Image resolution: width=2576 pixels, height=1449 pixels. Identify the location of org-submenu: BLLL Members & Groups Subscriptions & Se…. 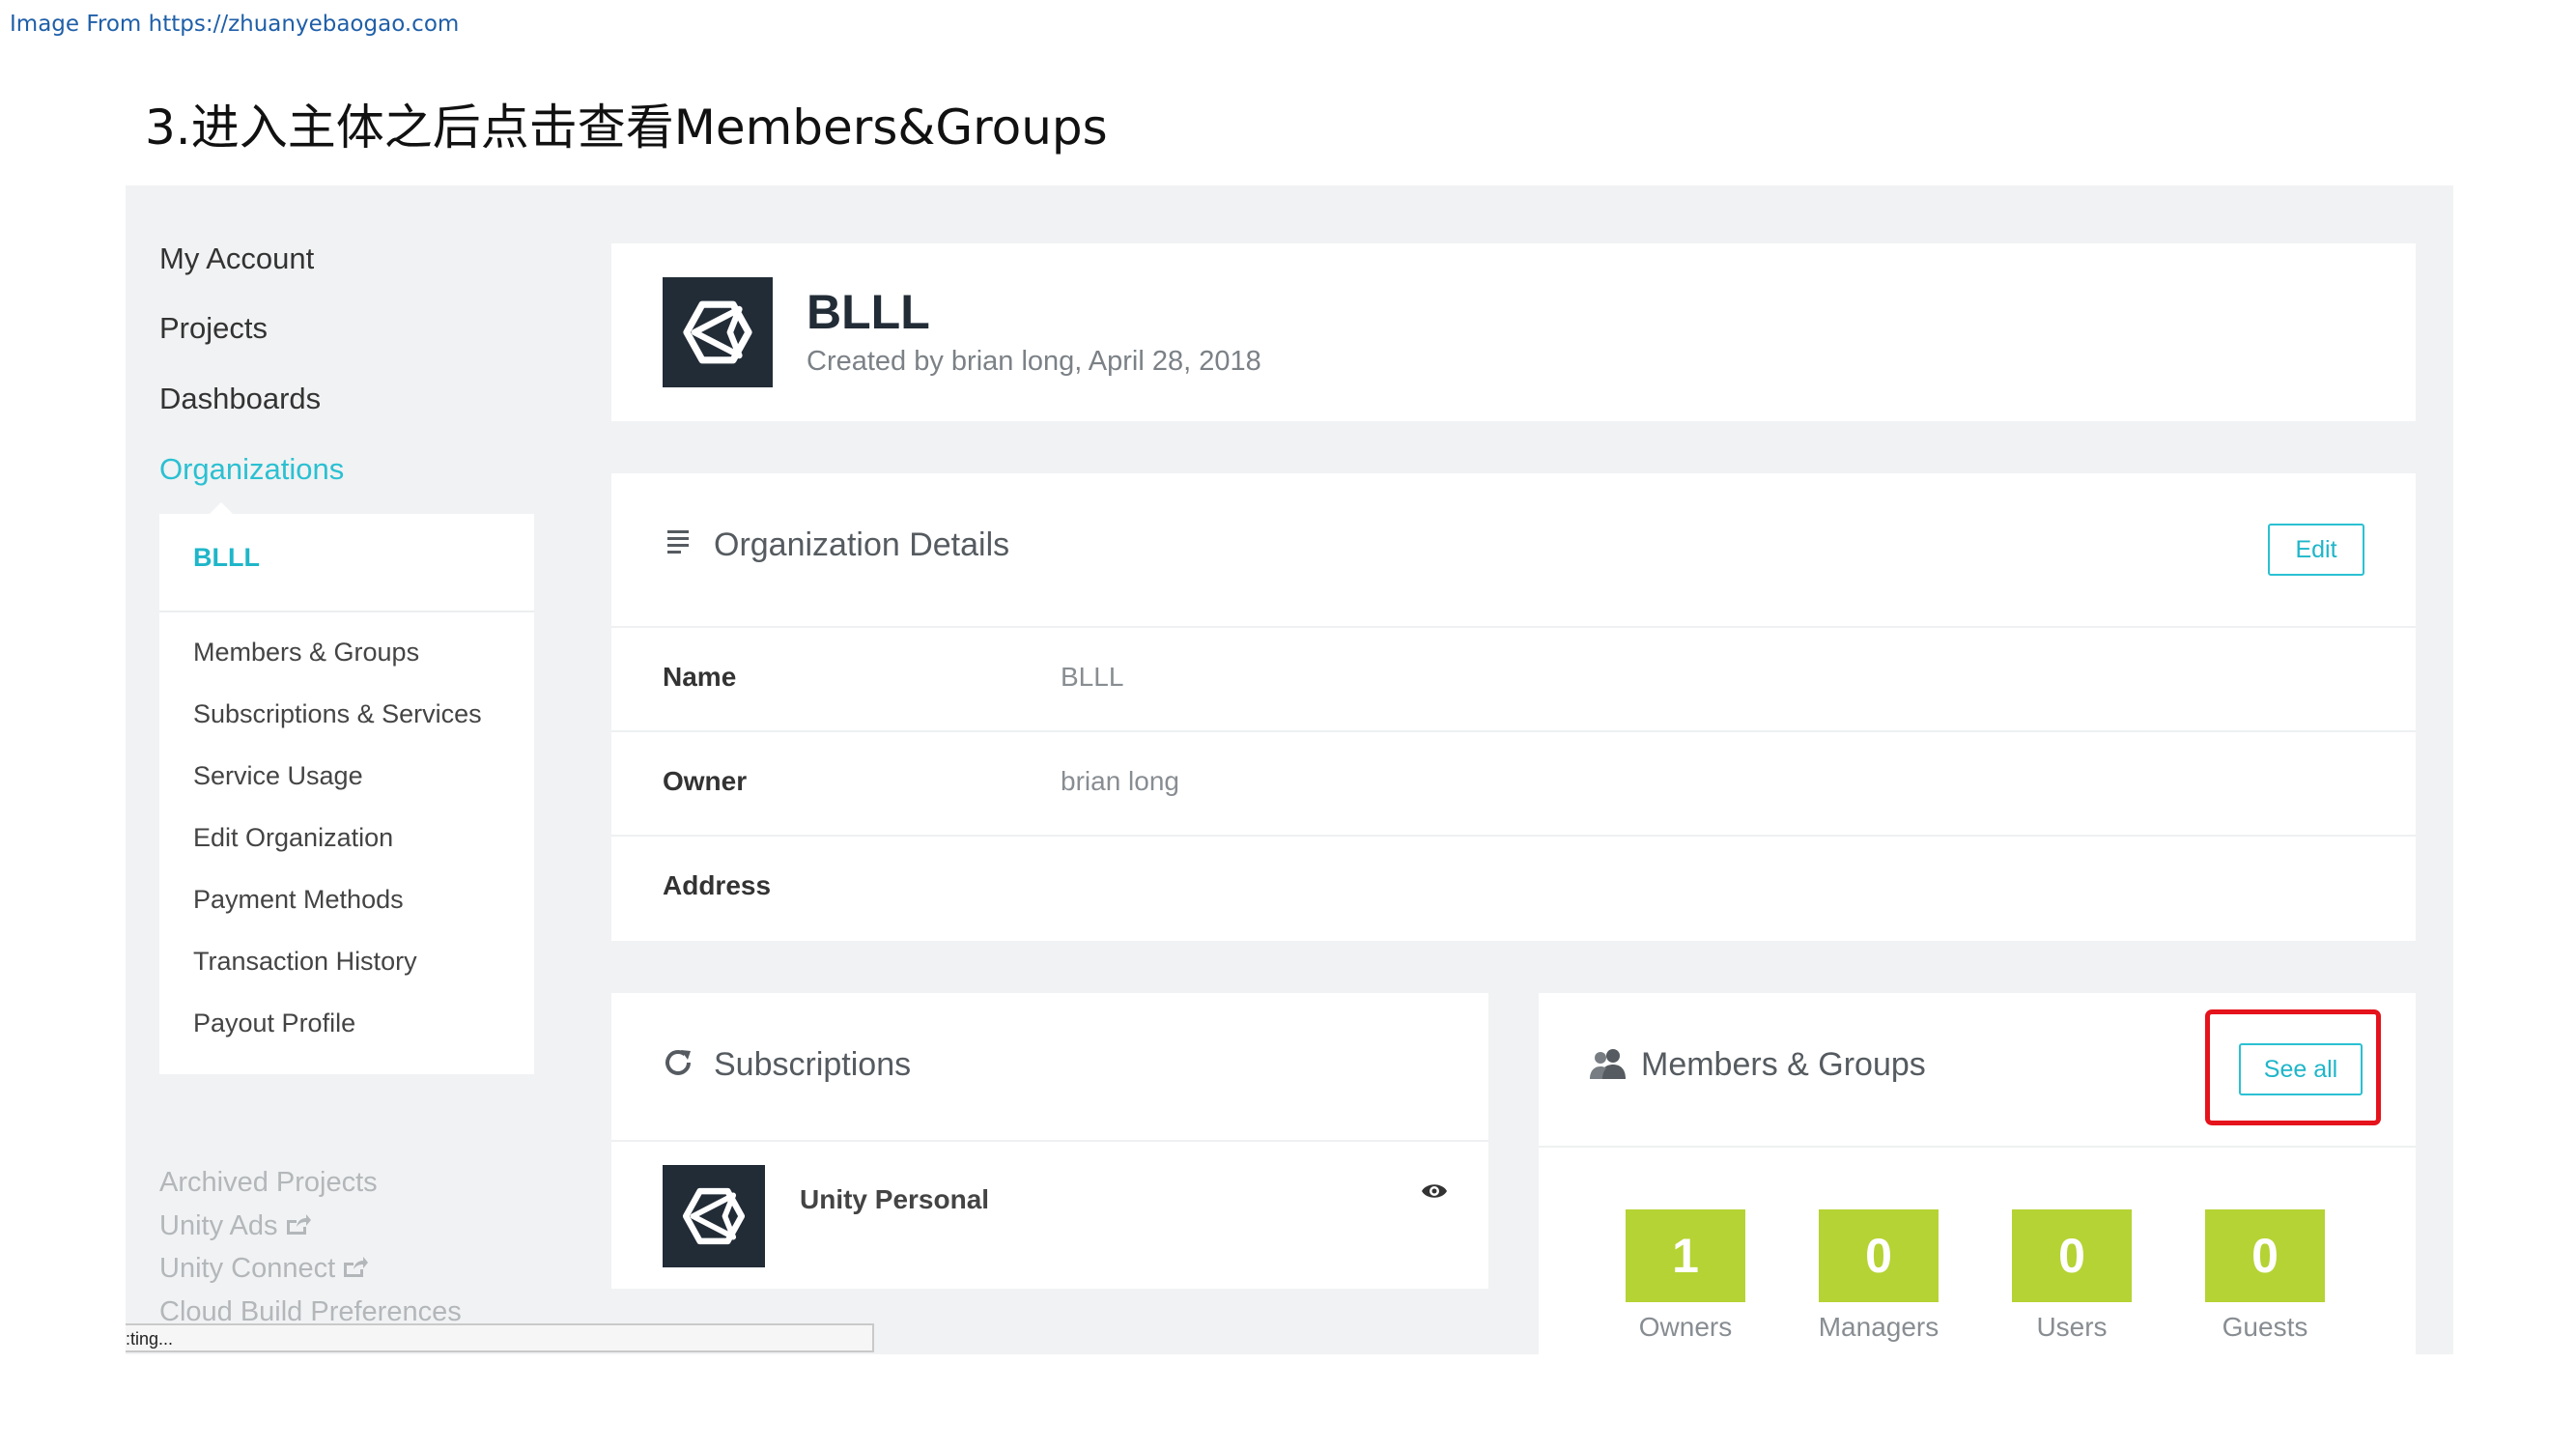
(346, 794).